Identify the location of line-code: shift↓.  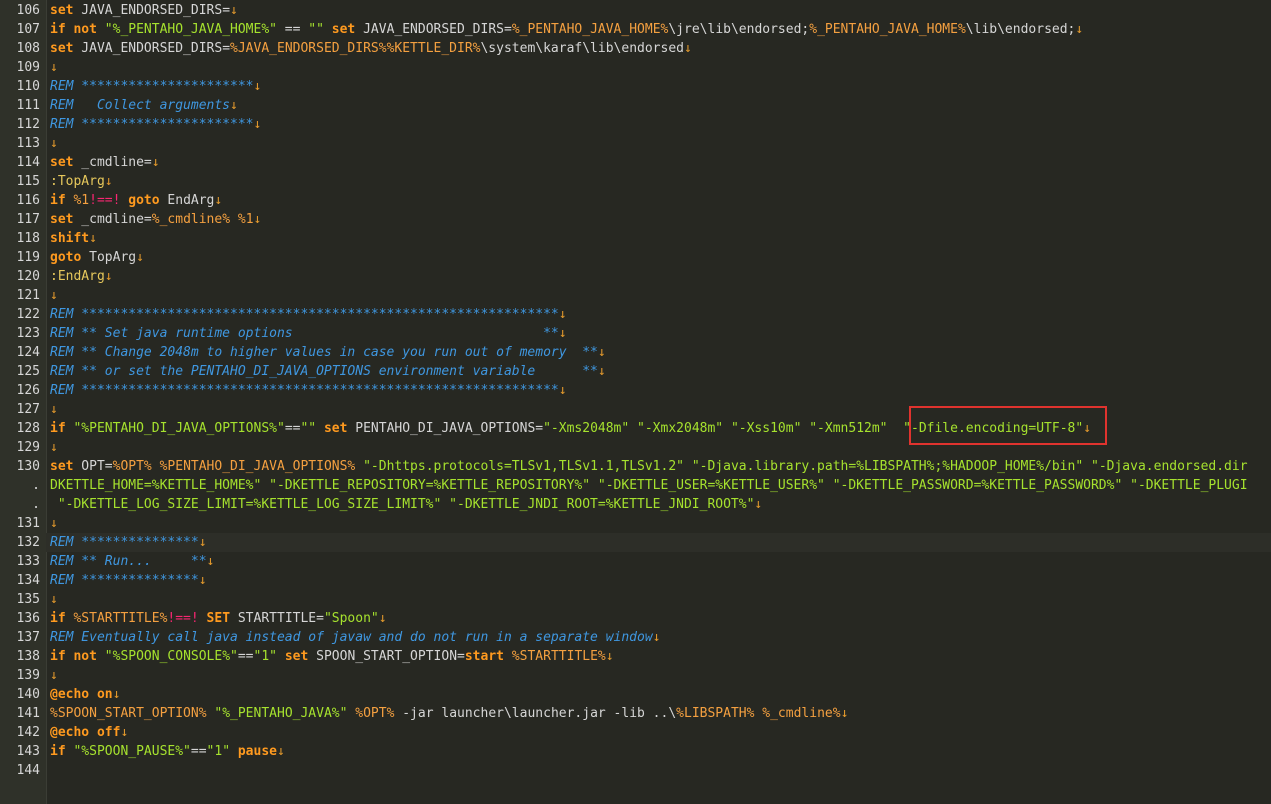
(658, 238).